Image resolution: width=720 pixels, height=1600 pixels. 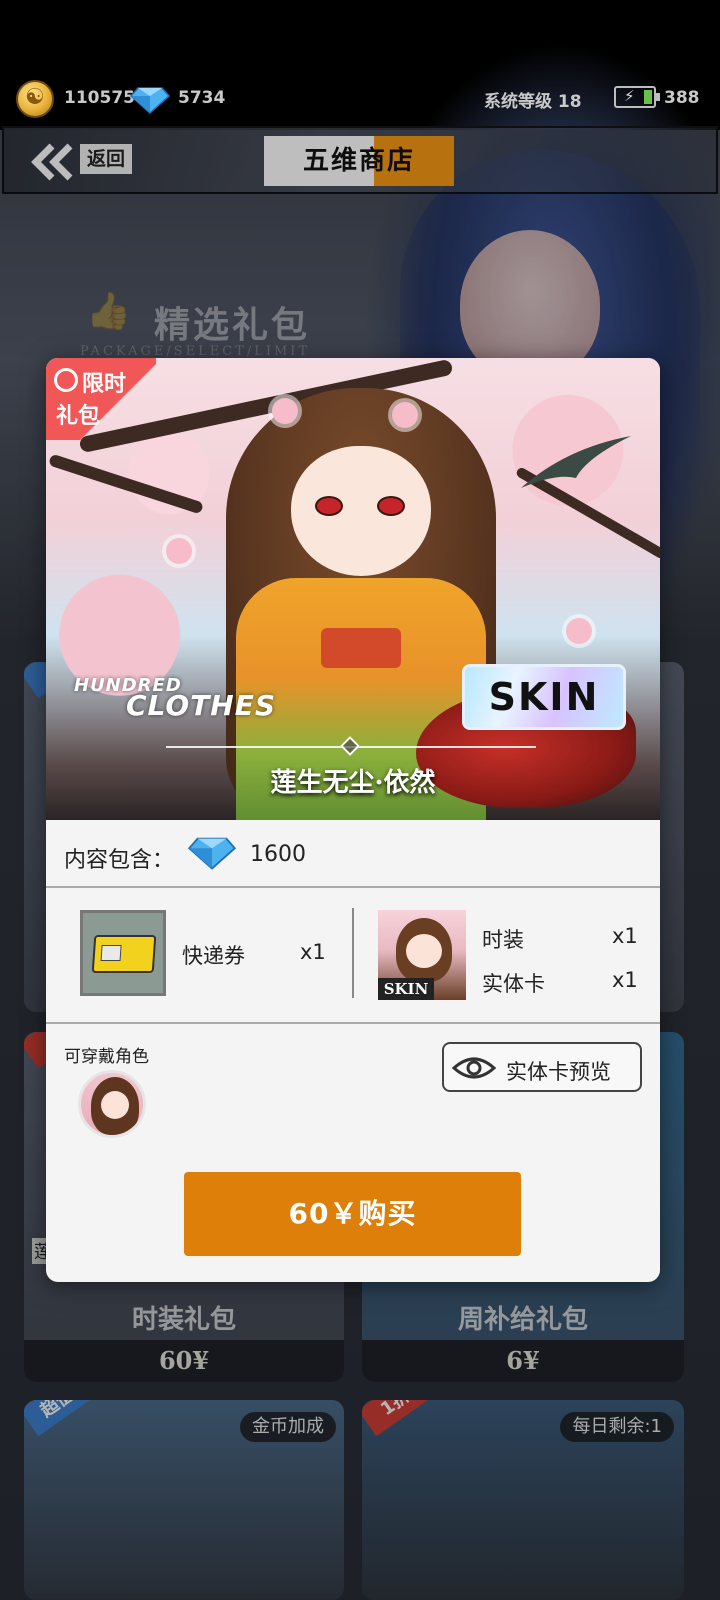 What do you see at coordinates (175, 698) in the screenshot?
I see `hundred-clothes-logo: HUNDRED CLOTHES` at bounding box center [175, 698].